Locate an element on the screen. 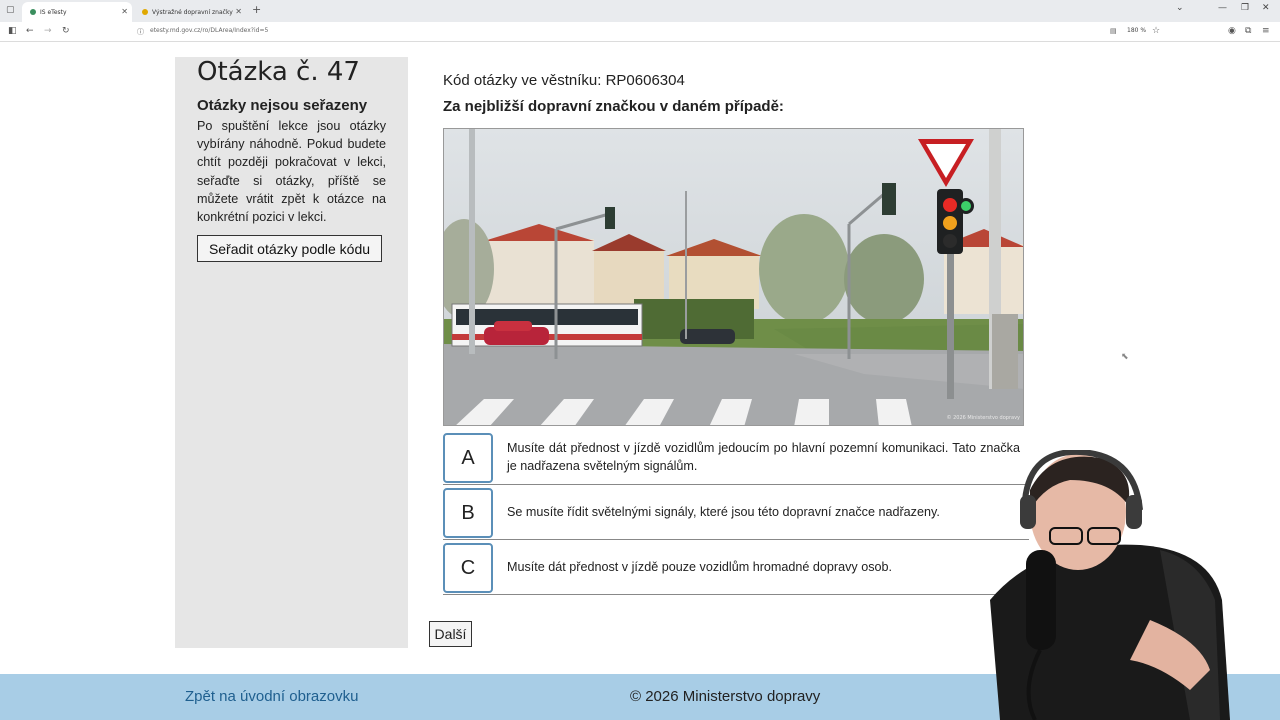 The height and width of the screenshot is (720, 1280). znacky-favicon-icon is located at coordinates (145, 12).